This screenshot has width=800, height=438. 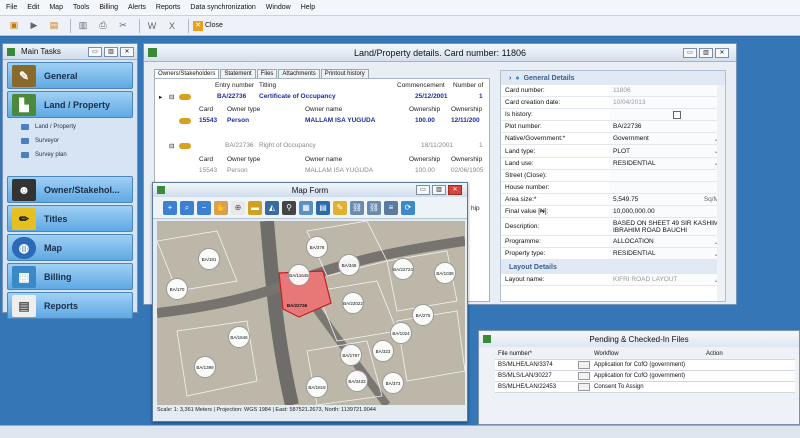 I want to click on sub-item-surveyor: Surveyor, so click(x=79, y=141).